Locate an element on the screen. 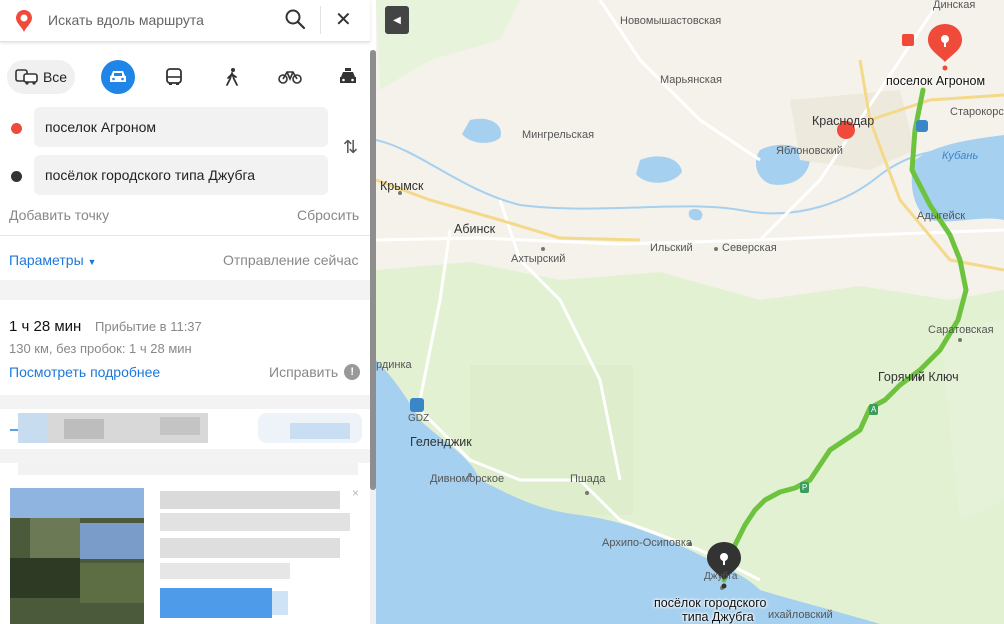 The height and width of the screenshot is (624, 1004). map-label-pshada: Пшада is located at coordinates (588, 479).